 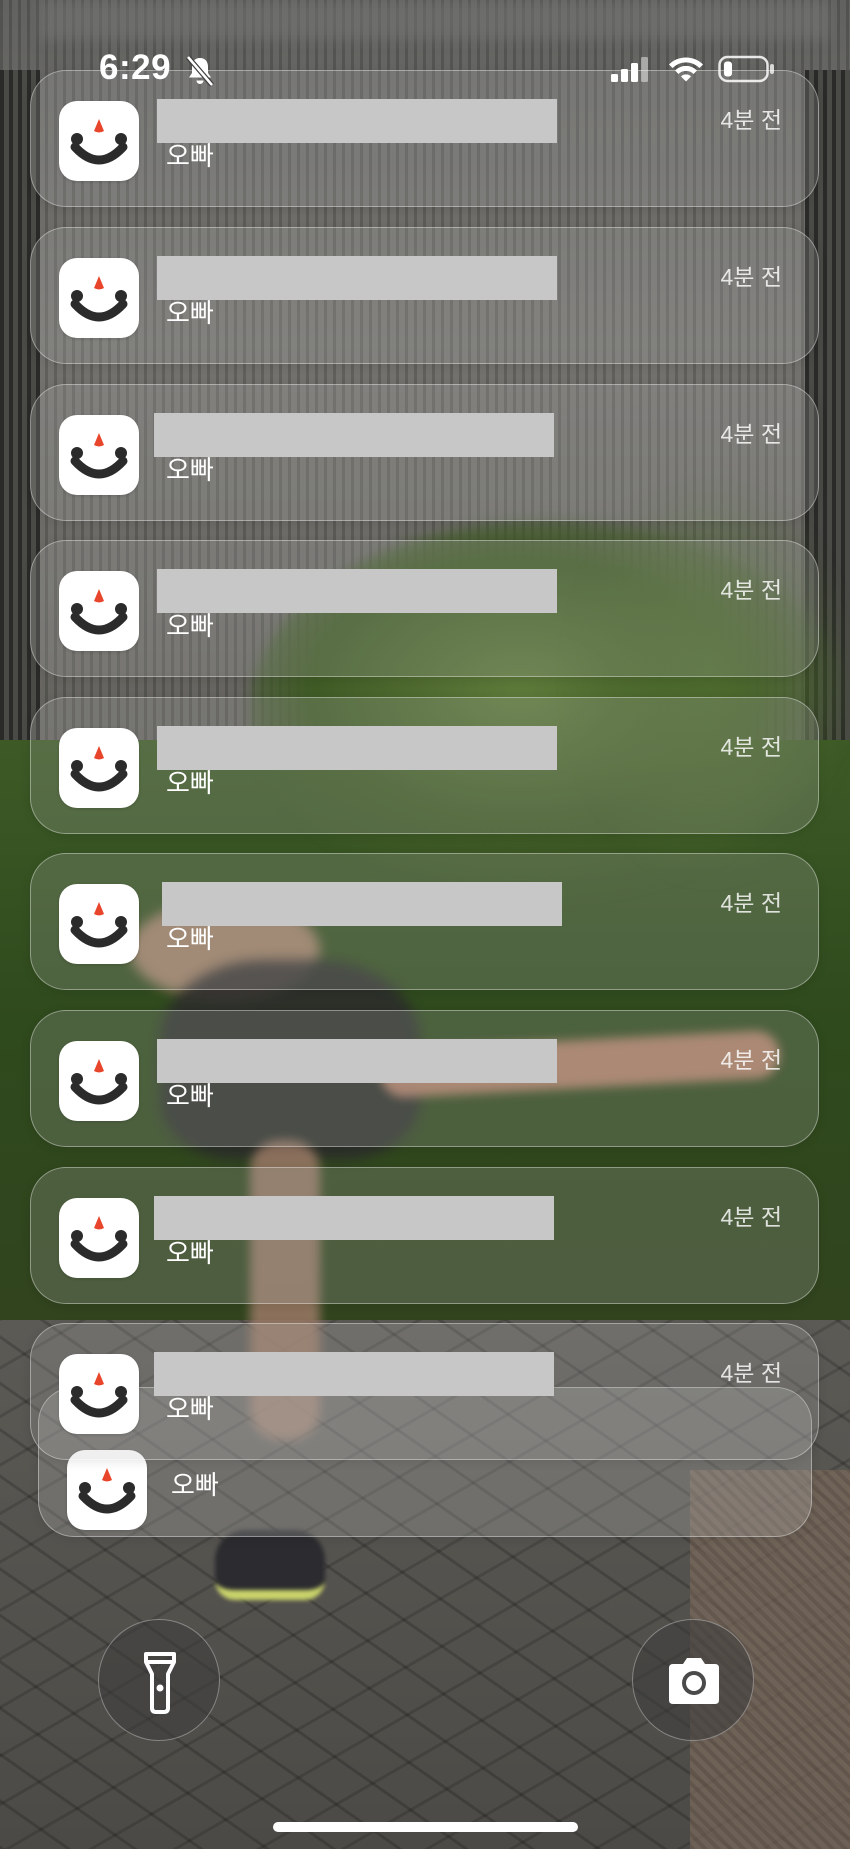 What do you see at coordinates (746, 69) in the screenshot?
I see `battery-icon` at bounding box center [746, 69].